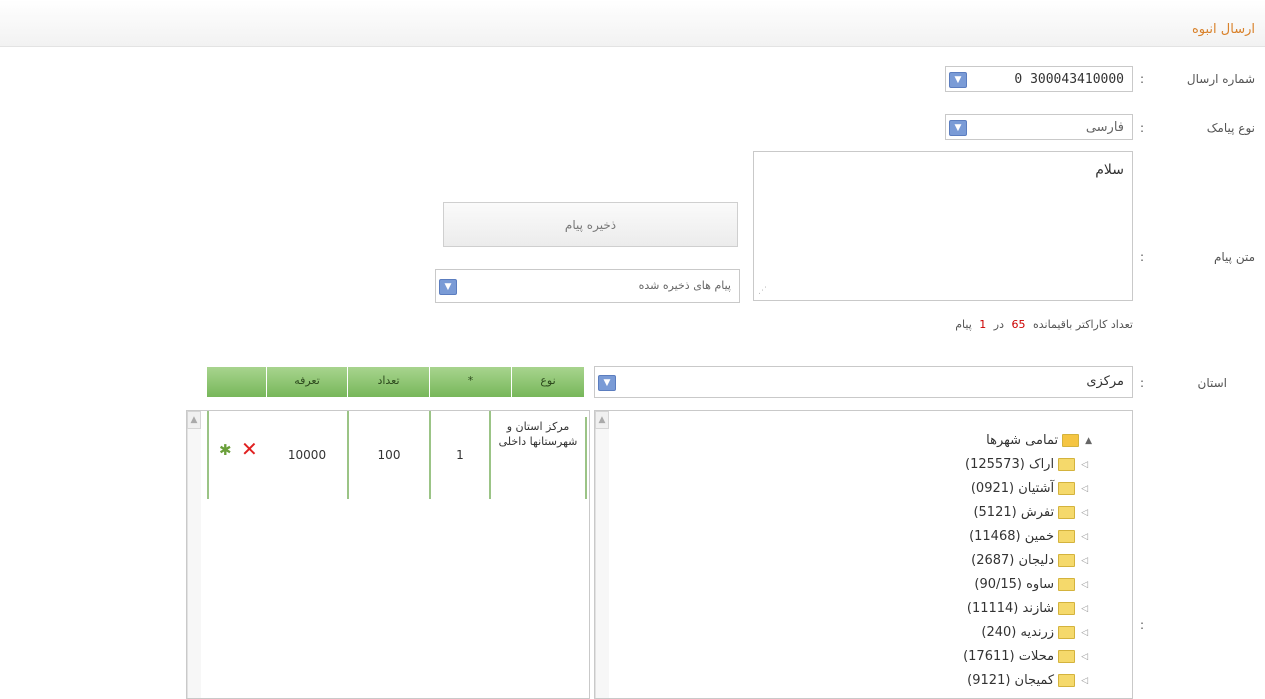 This screenshot has height=699, width=1265. Describe the element at coordinates (762, 291) in the screenshot. I see `resize-handle-icon: ⋰` at that location.